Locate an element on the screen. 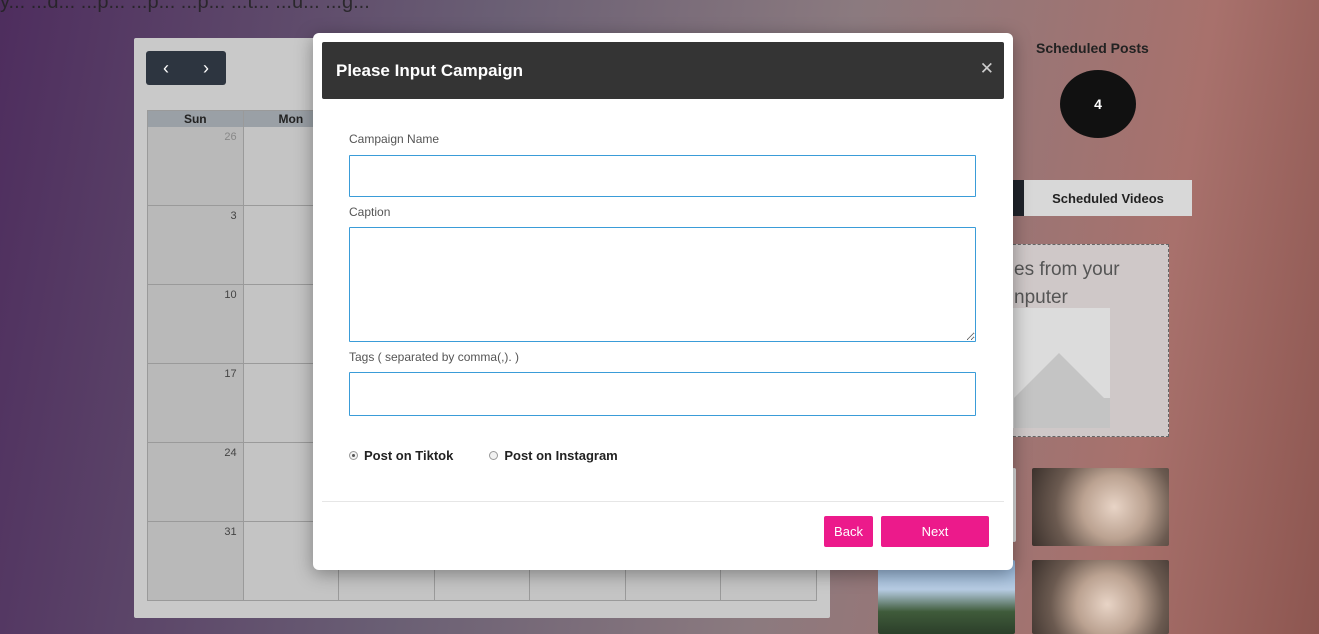 This screenshot has width=1319, height=634. caption-label: Caption is located at coordinates (370, 212).